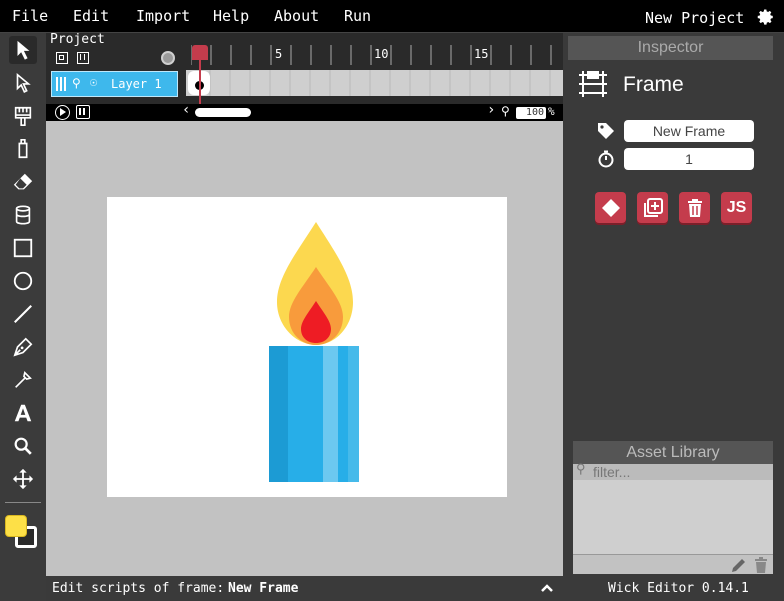  Describe the element at coordinates (491, 110) in the screenshot. I see `scroll-right-icon: ›` at that location.